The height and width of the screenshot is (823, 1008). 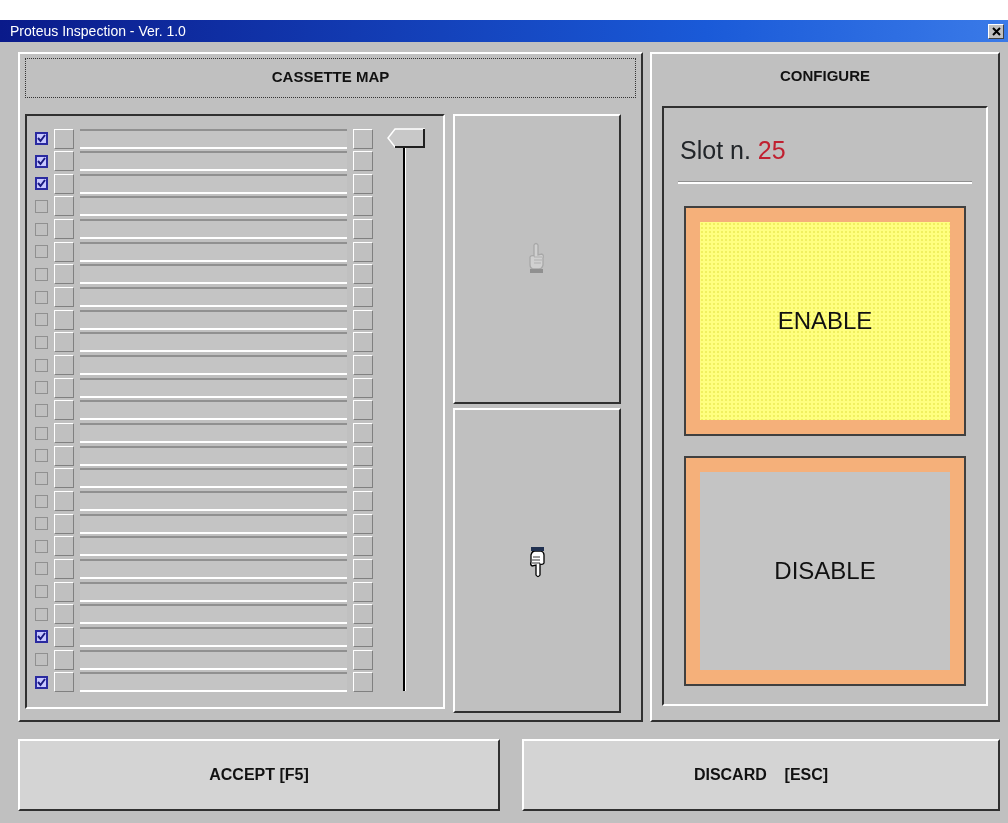 What do you see at coordinates (825, 570) in the screenshot?
I see `option-button: DISABLE` at bounding box center [825, 570].